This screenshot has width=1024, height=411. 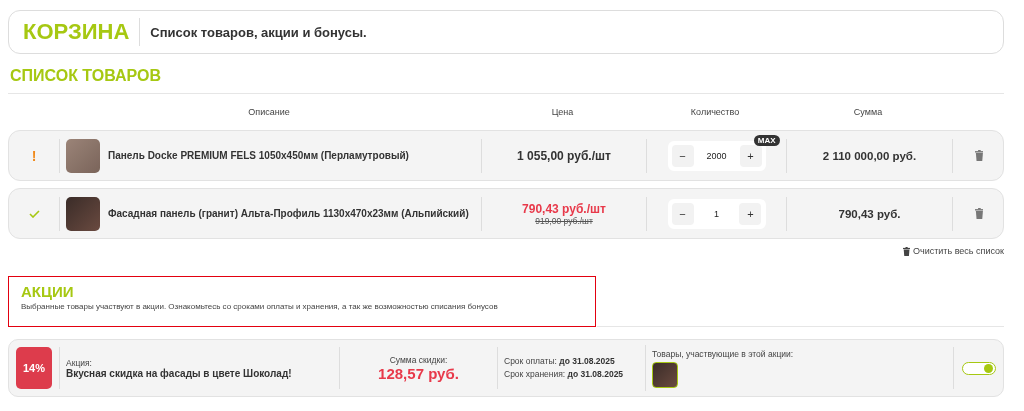 What do you see at coordinates (723, 354) in the screenshot?
I see `participating-products-label: Товары, участвующие в этой акции:` at bounding box center [723, 354].